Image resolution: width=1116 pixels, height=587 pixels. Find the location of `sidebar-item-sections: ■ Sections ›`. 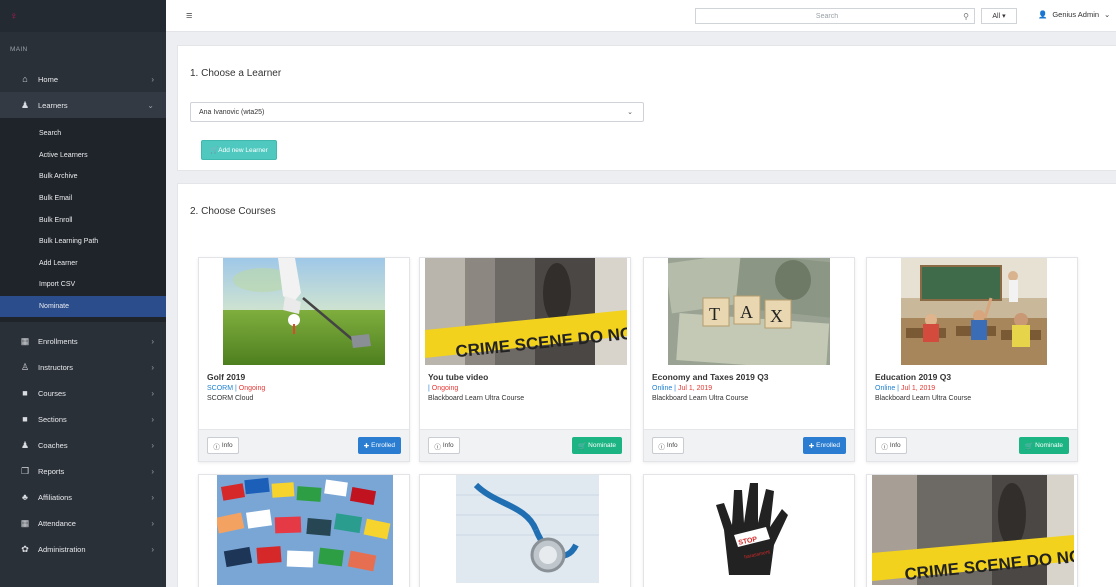

sidebar-item-sections: ■ Sections › is located at coordinates (83, 419).